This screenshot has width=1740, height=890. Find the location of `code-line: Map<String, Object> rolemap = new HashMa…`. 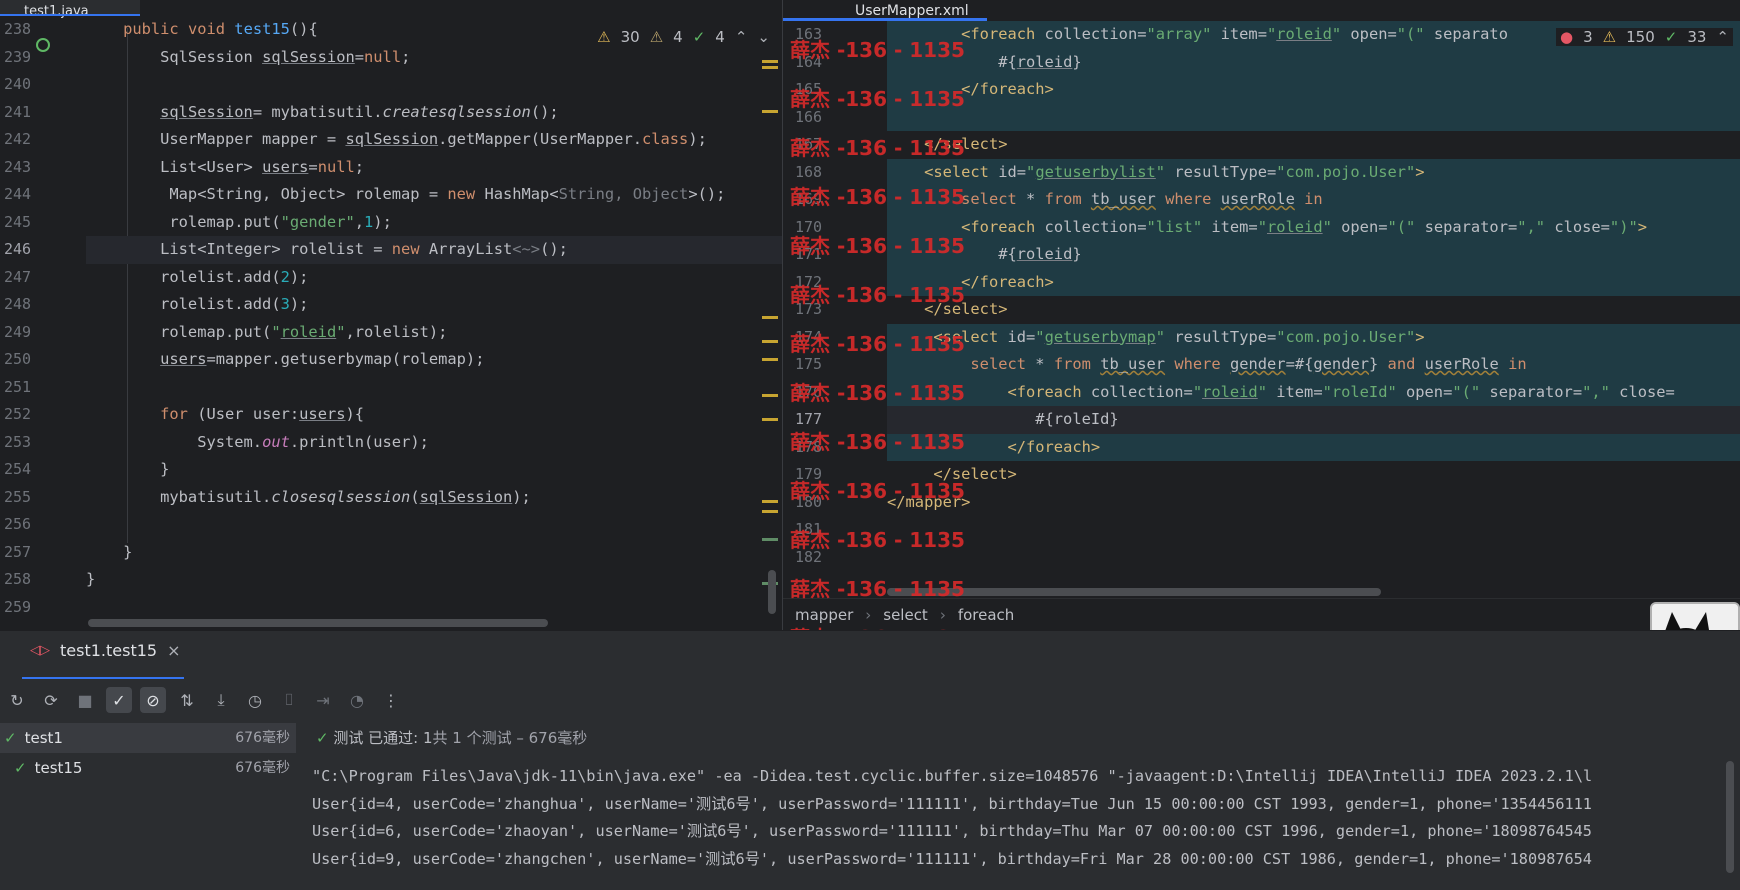

code-line: Map<String, Object> rolemap = new HashMa… is located at coordinates (434, 195).